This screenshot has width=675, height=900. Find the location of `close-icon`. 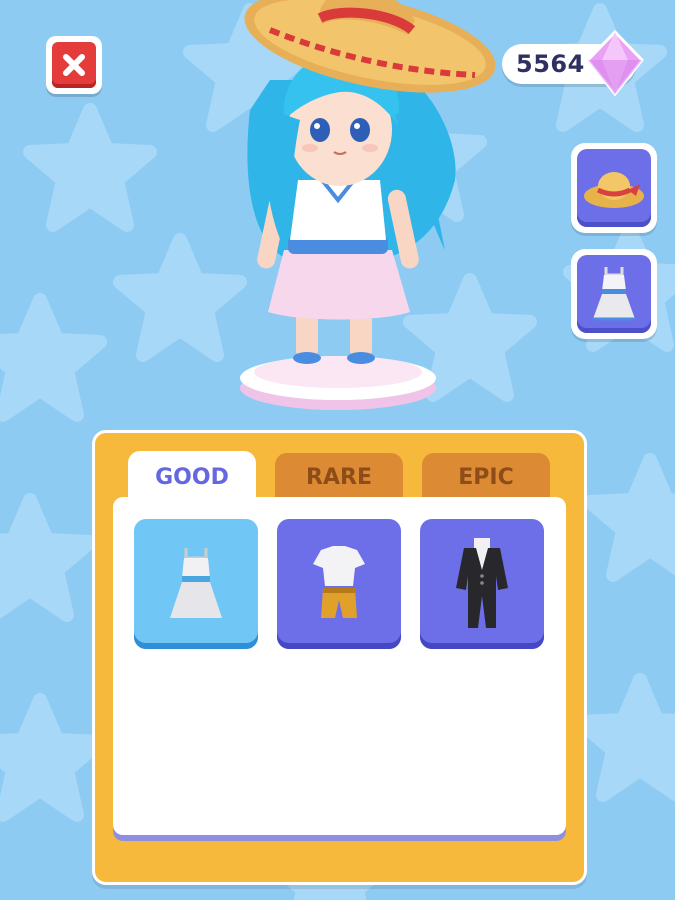

close-icon is located at coordinates (74, 65).